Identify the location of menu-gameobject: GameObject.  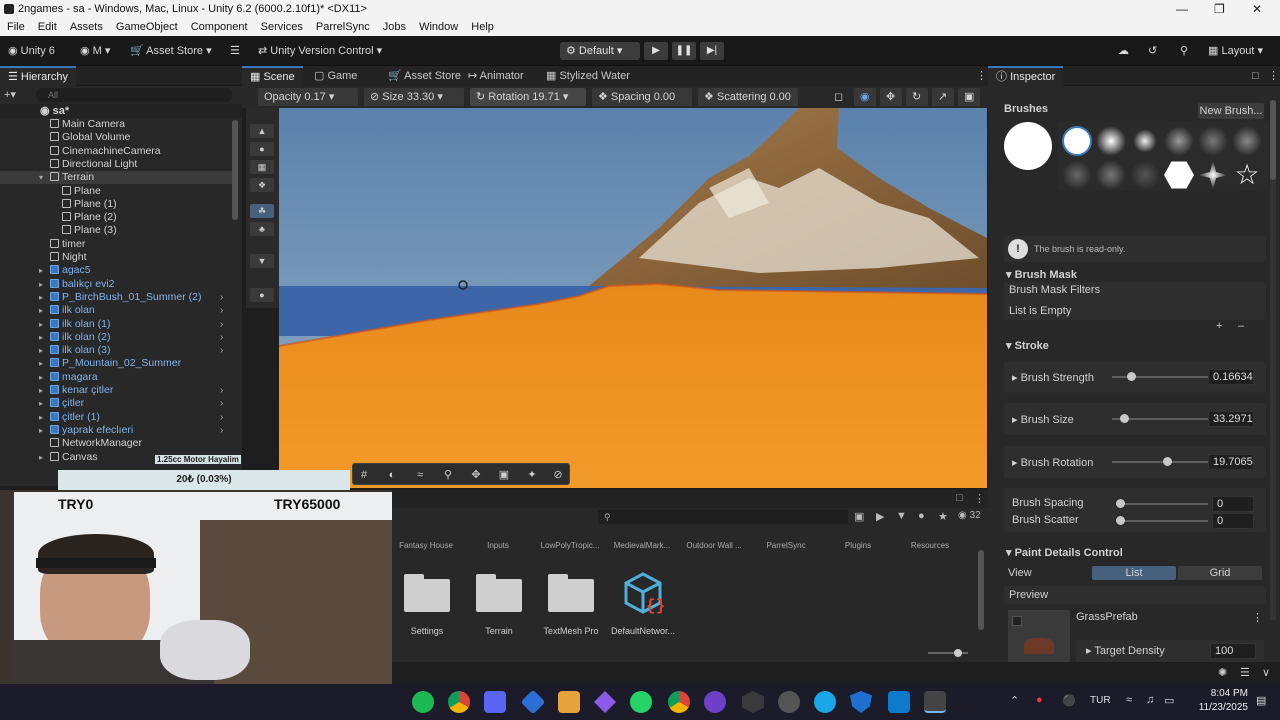
(147, 27).